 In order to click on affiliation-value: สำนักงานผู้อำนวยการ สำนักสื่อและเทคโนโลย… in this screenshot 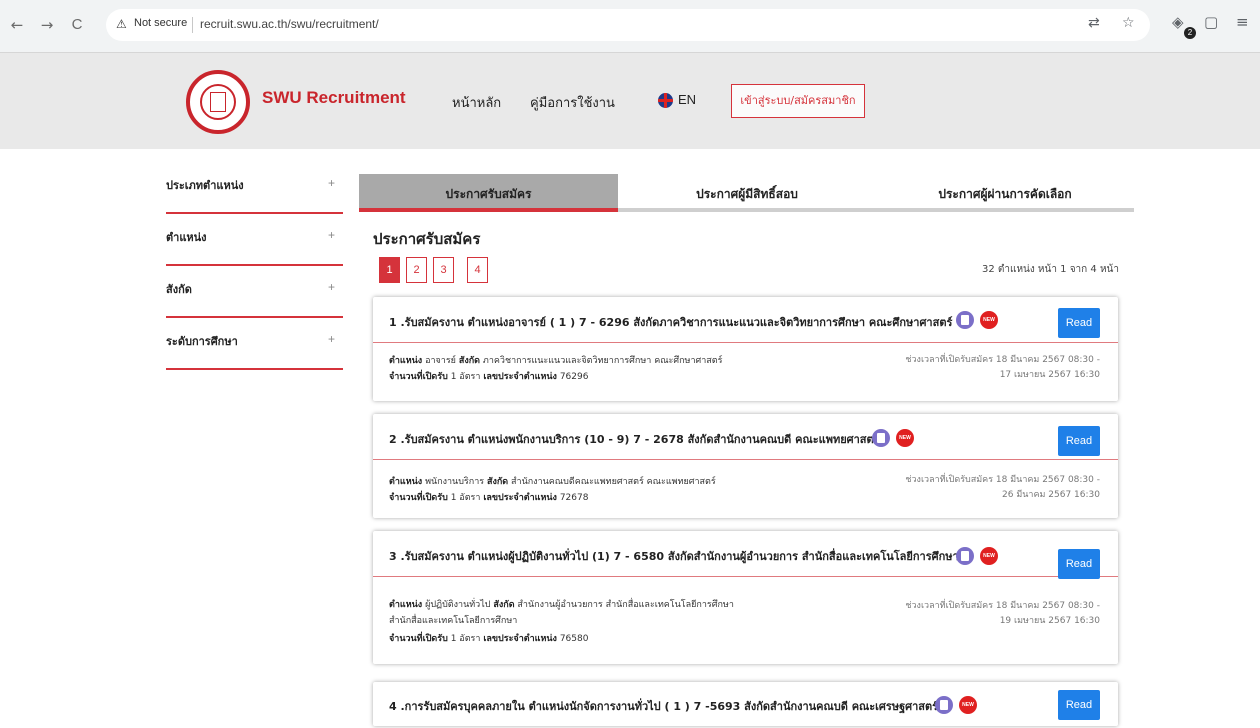, I will do `click(625, 605)`.